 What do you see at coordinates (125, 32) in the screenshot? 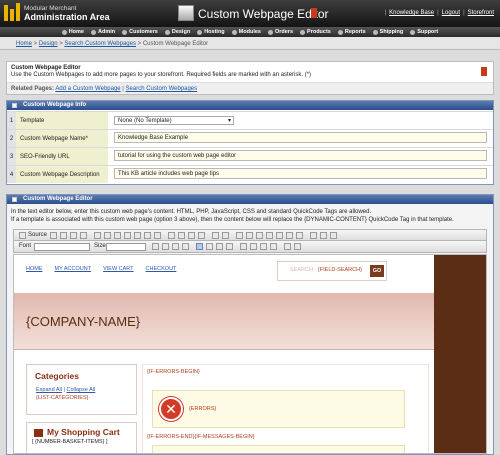
I see `customers-icon` at bounding box center [125, 32].